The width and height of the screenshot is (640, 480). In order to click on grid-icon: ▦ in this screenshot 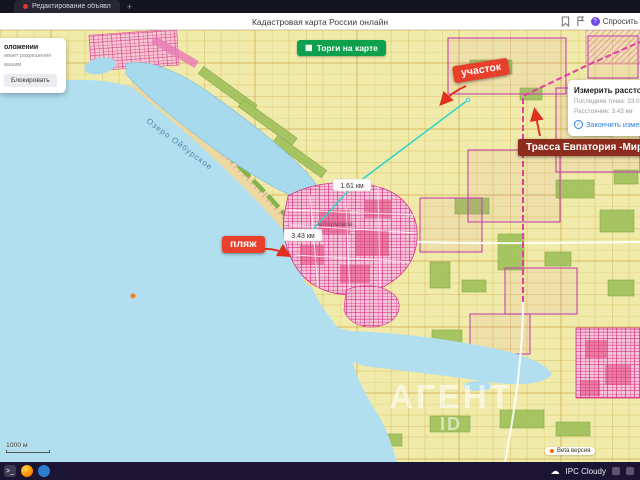, I will do `click(309, 47)`.